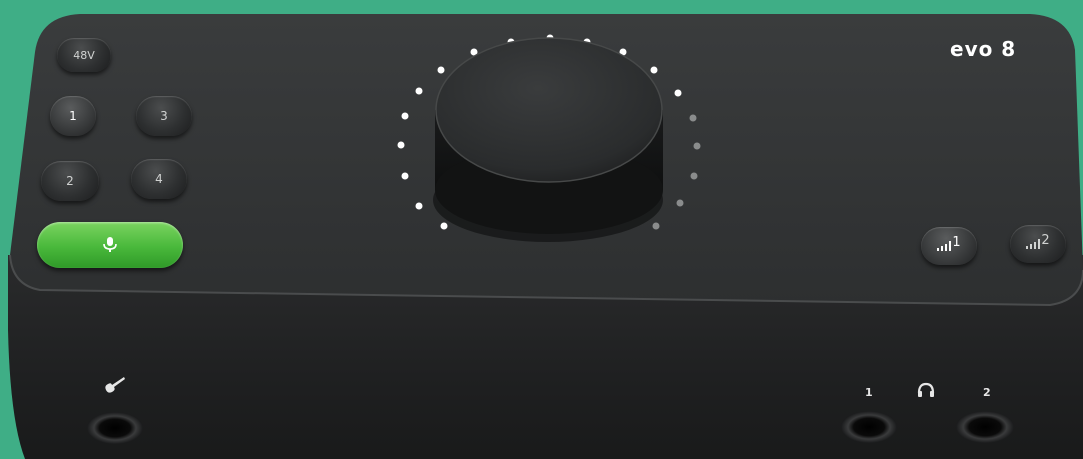  Describe the element at coordinates (159, 179) in the screenshot. I see `input-4-button: 4` at that location.